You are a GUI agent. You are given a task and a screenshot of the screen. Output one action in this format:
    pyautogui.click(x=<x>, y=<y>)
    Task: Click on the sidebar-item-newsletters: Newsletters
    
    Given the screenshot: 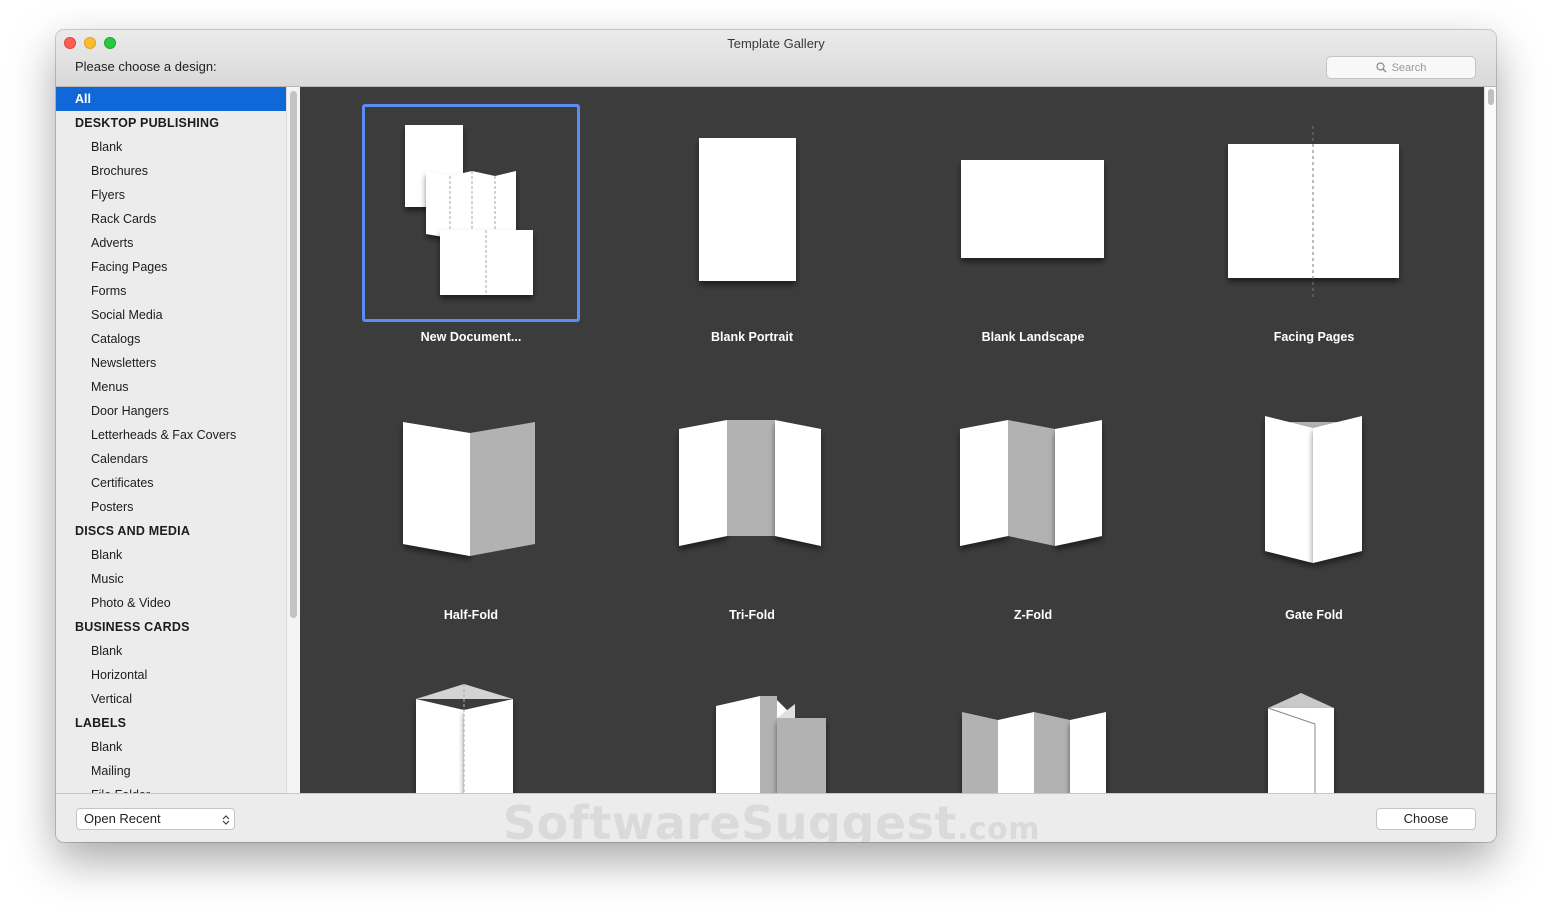 What is the action you would take?
    pyautogui.click(x=171, y=363)
    